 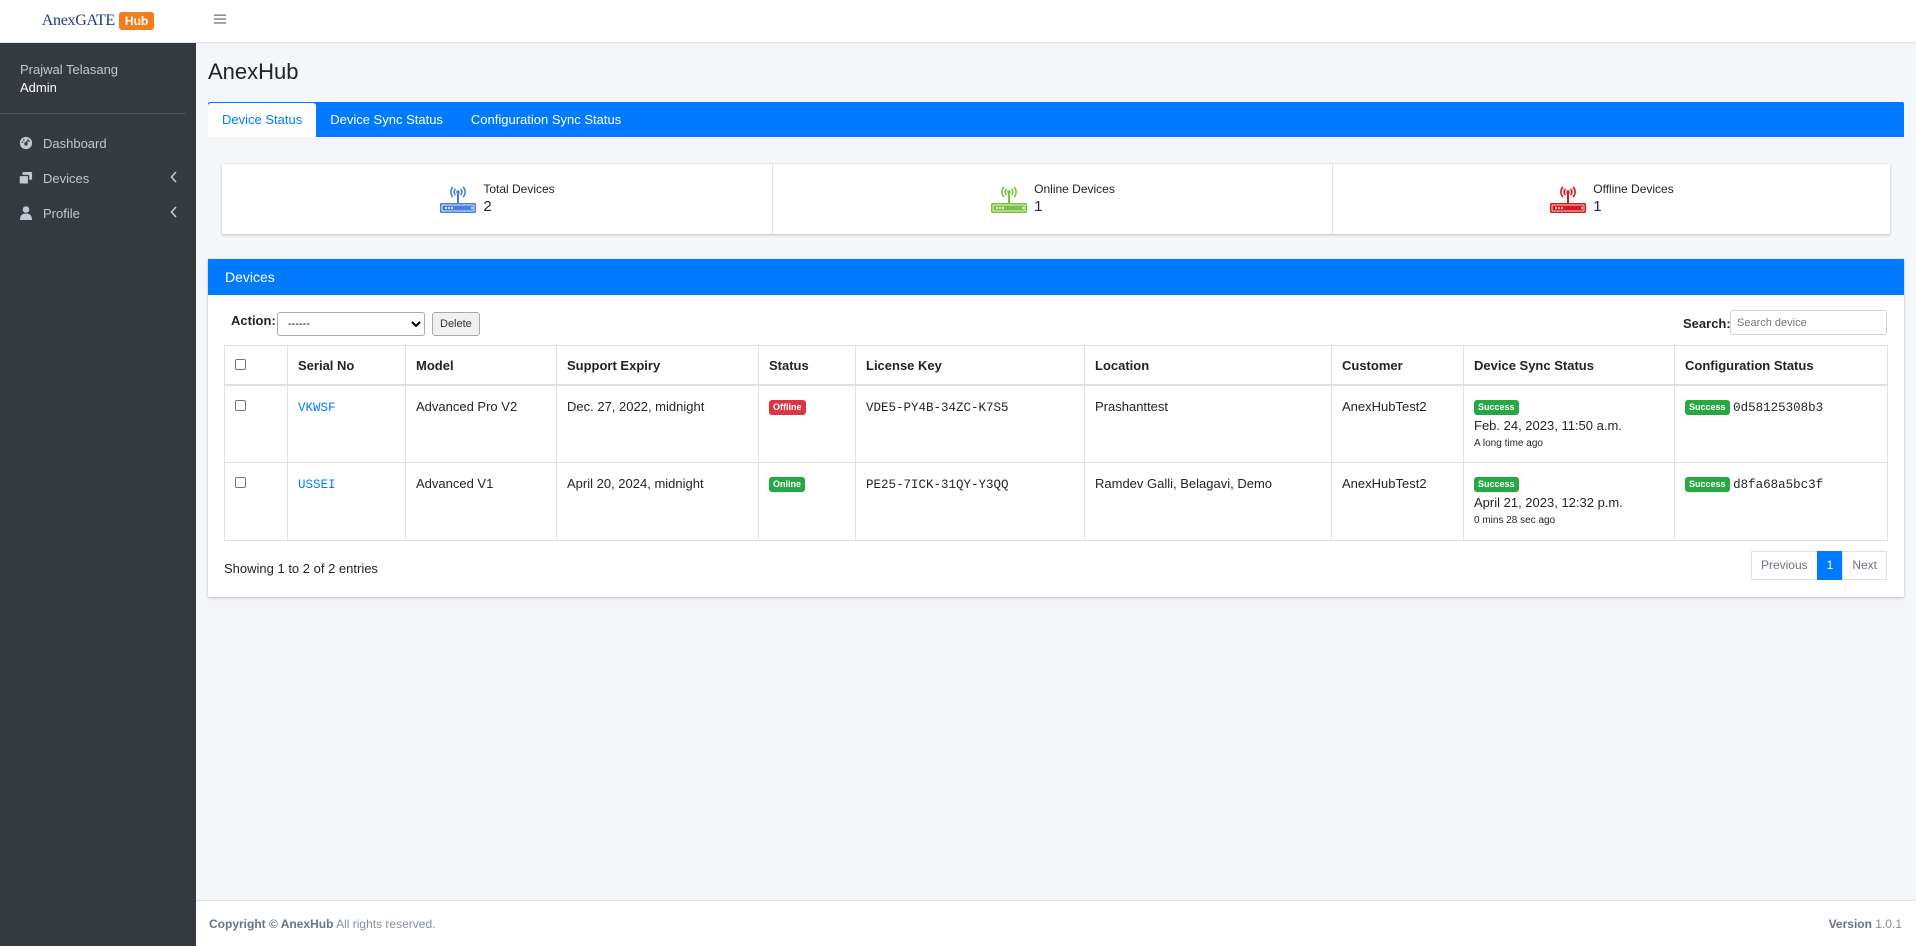 I want to click on stat-total-devices: Total Devices 2, so click(x=497, y=199).